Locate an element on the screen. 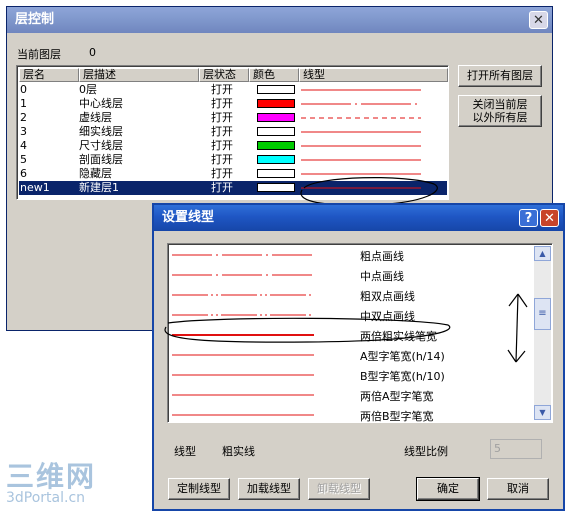  linetype-dialog-title: 设置线型 is located at coordinates (188, 217).